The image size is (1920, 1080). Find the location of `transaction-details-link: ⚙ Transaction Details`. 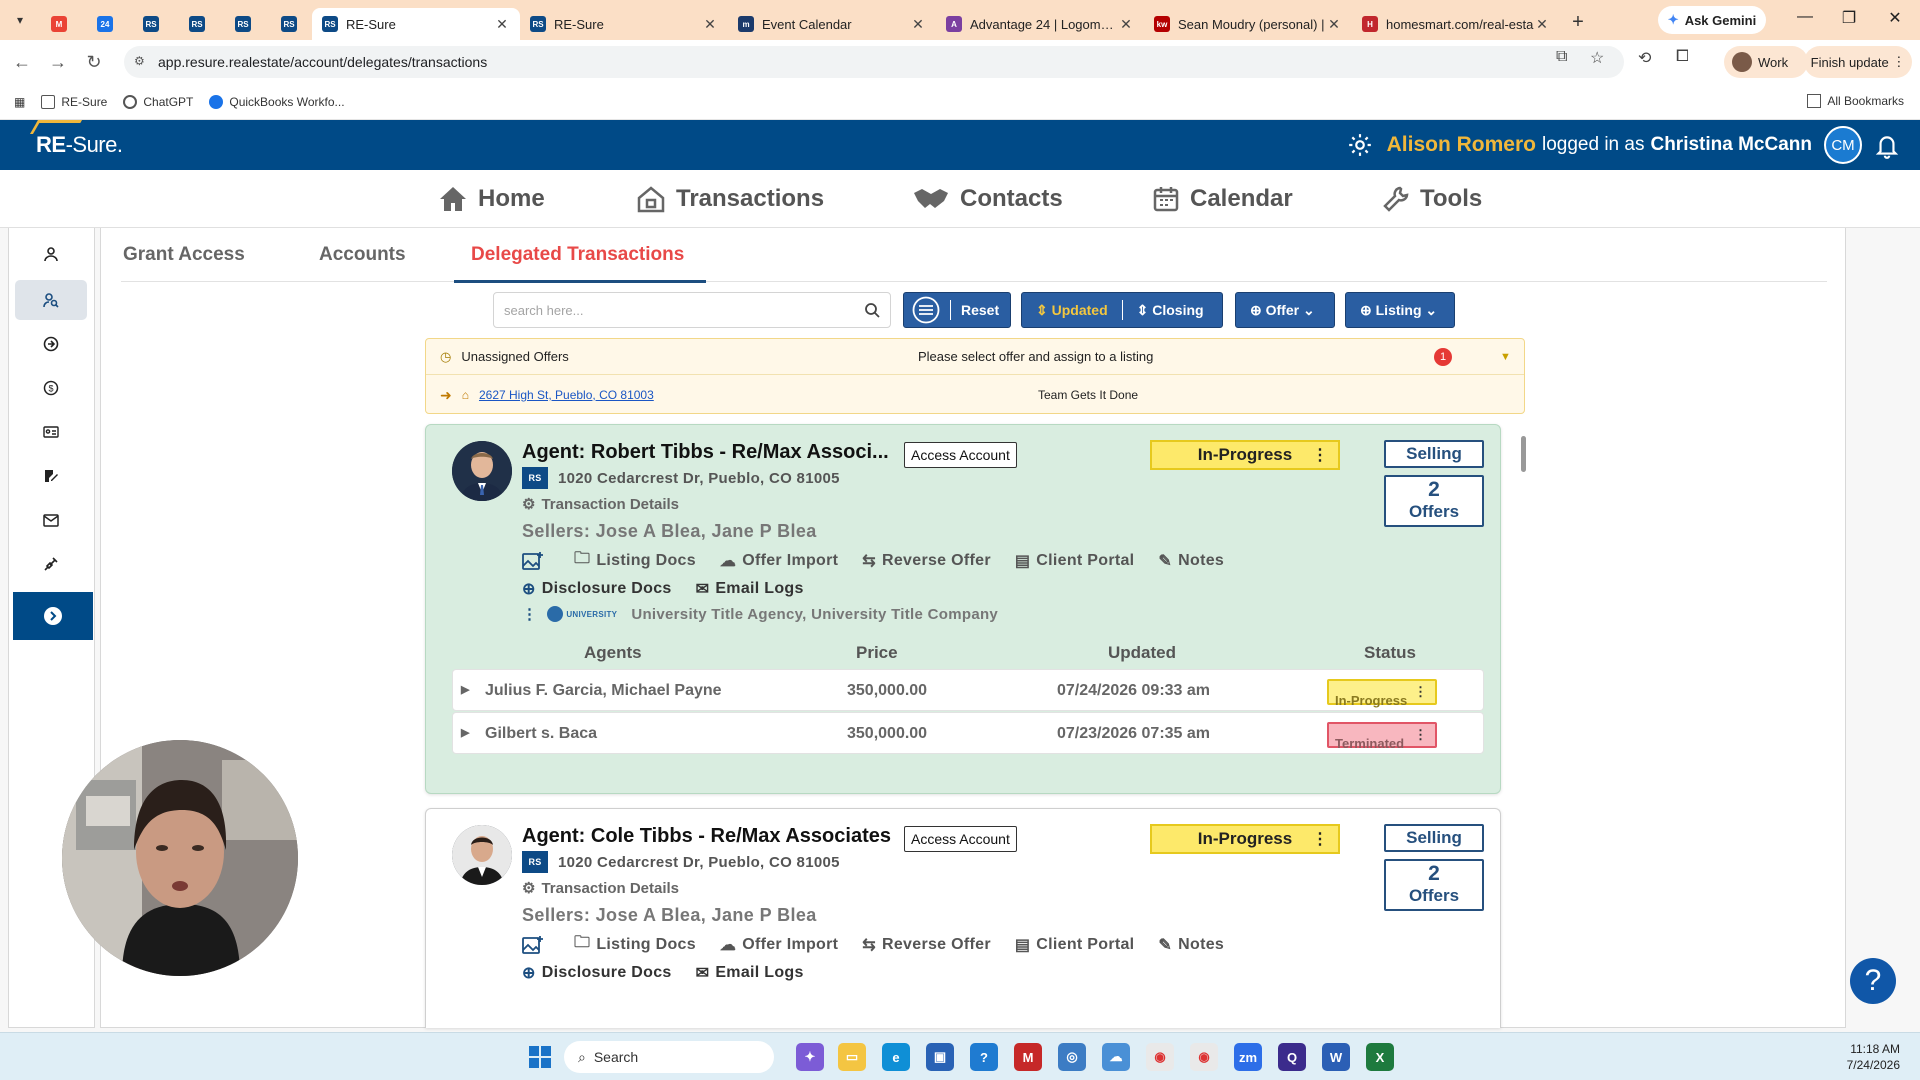

transaction-details-link: ⚙ Transaction Details is located at coordinates (600, 888).